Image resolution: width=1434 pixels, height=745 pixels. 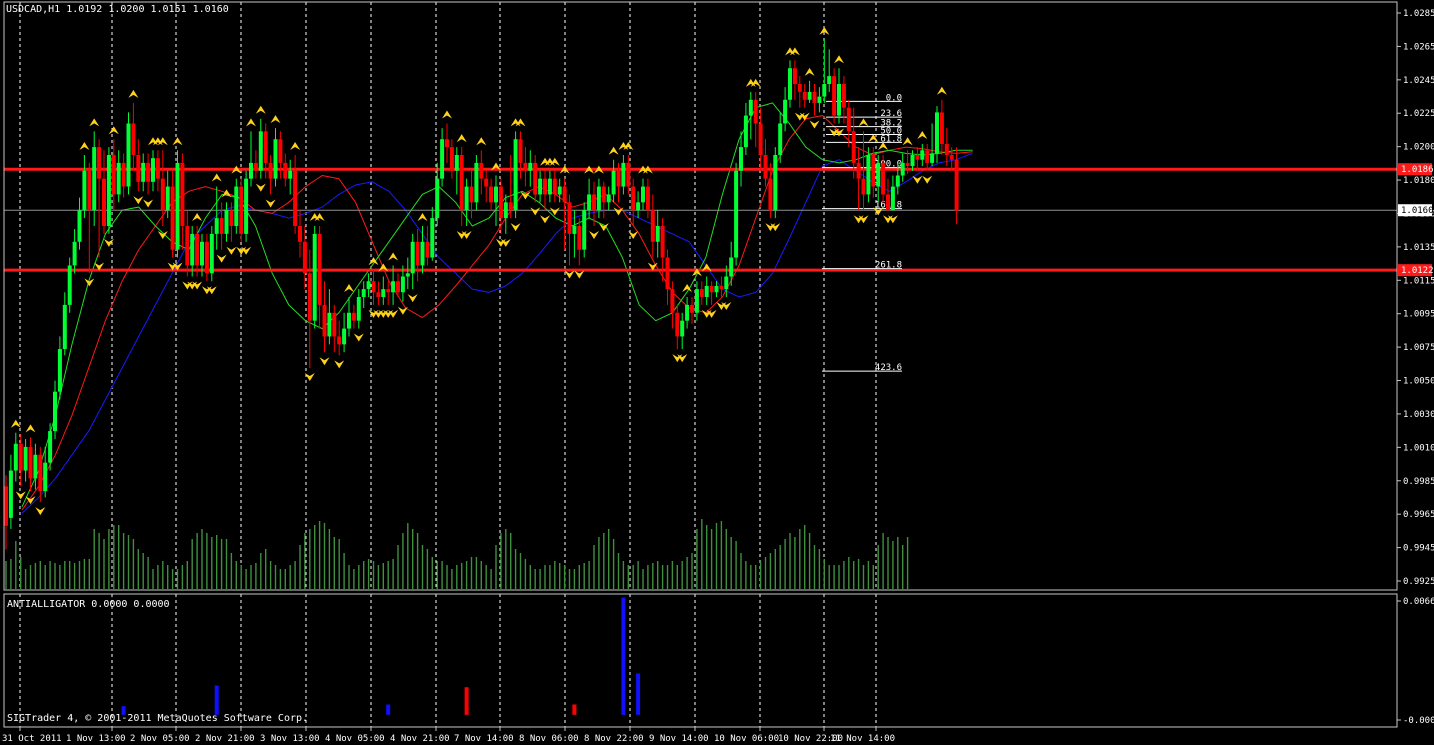 What do you see at coordinates (679, 739) in the screenshot?
I see `time-tick-label: 9 Nov 14:00` at bounding box center [679, 739].